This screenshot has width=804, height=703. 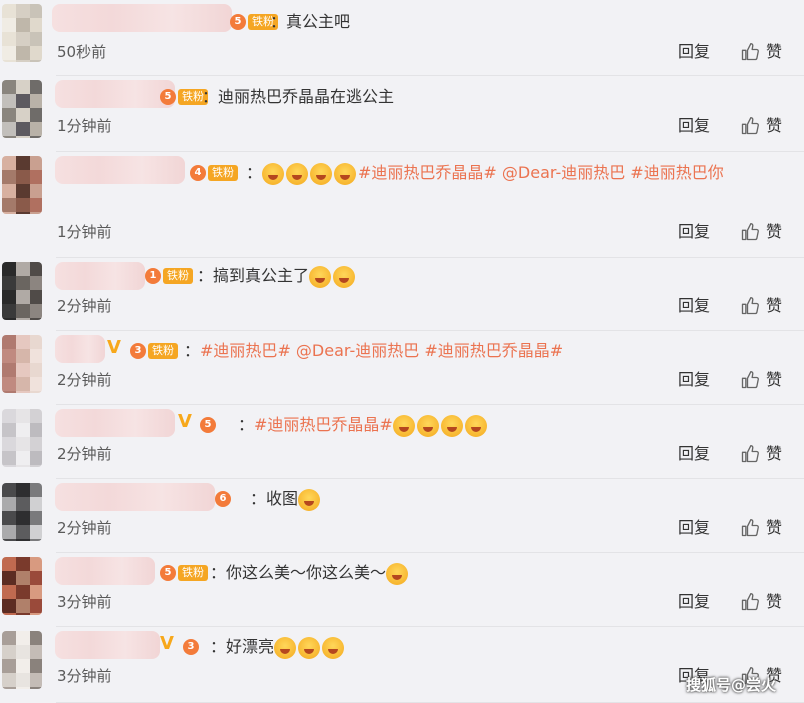 What do you see at coordinates (306, 572) in the screenshot?
I see `comment-text: 你这么美～你这么美～` at bounding box center [306, 572].